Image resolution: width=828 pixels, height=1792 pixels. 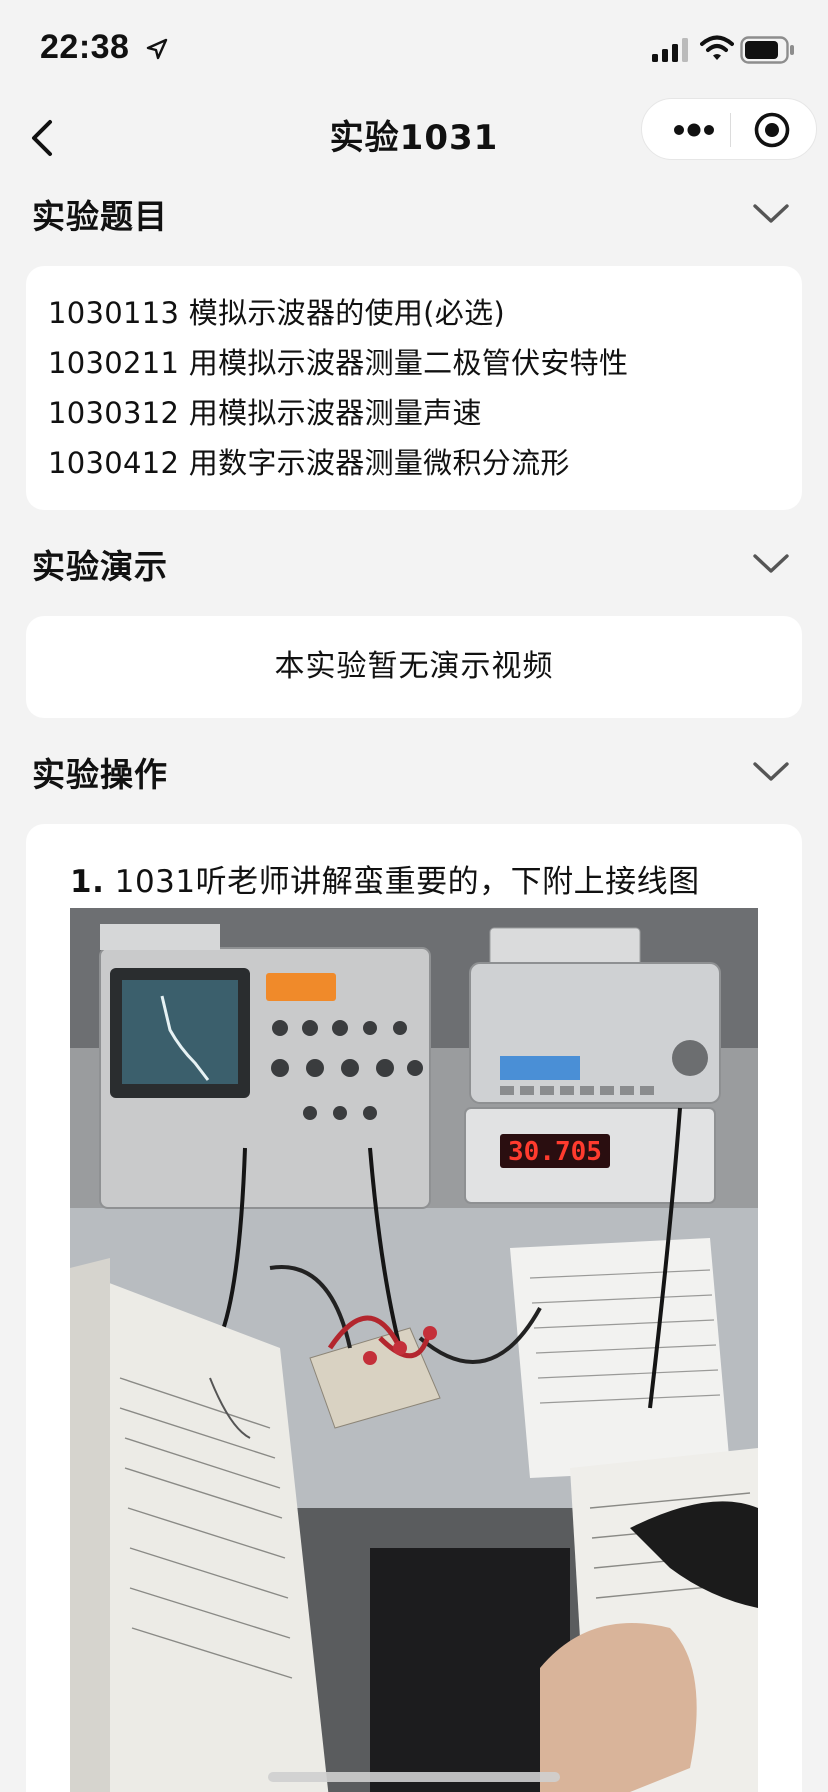 I want to click on topic-item: 1030113 模拟示波器的使用(必选), so click(x=277, y=313).